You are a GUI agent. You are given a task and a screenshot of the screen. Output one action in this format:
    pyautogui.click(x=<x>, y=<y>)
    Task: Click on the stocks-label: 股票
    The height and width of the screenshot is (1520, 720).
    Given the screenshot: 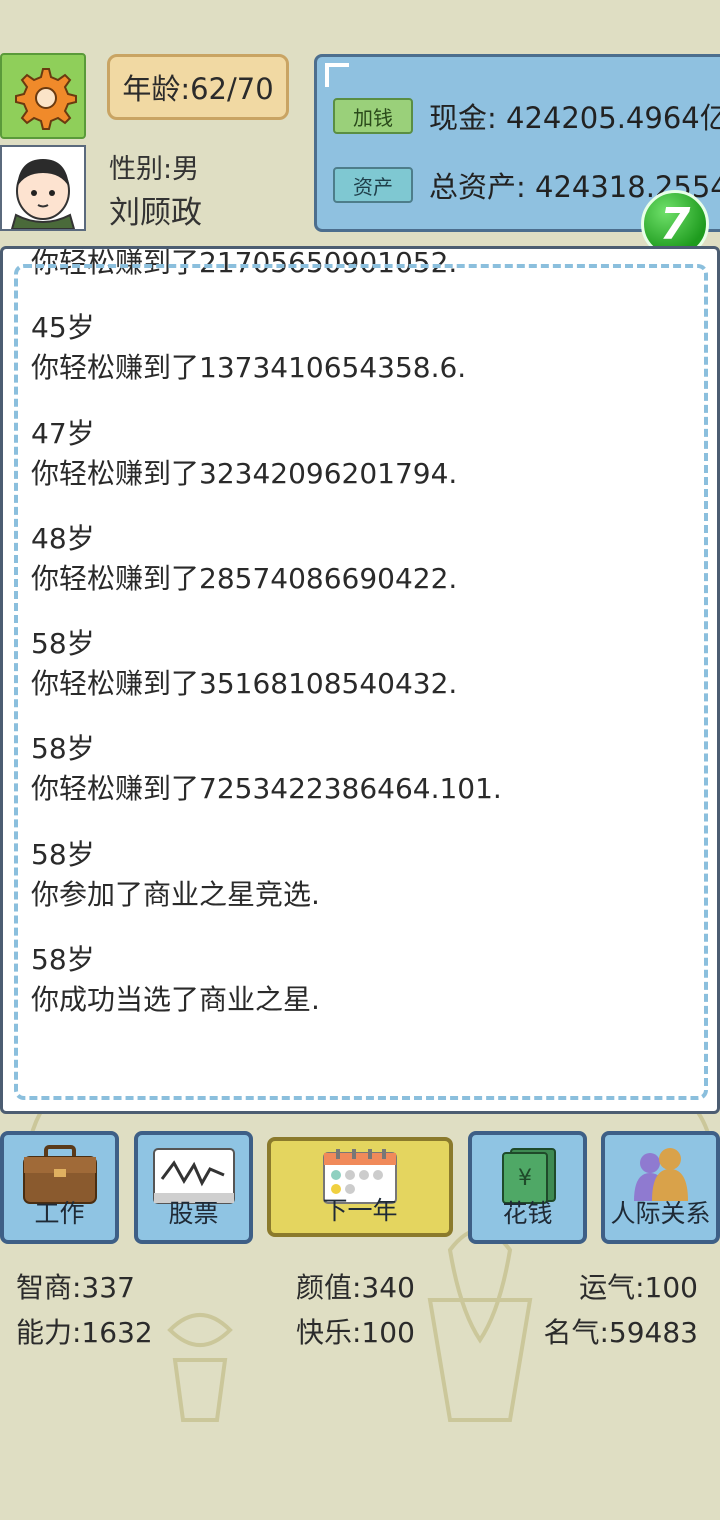 What is the action you would take?
    pyautogui.click(x=193, y=1213)
    